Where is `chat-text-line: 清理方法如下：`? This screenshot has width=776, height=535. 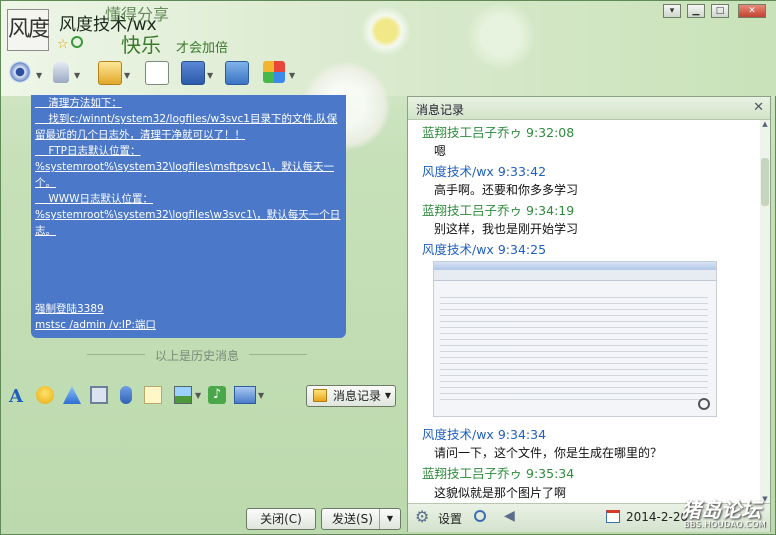
chat-text-line: 清理方法如下： is located at coordinates (78, 103).